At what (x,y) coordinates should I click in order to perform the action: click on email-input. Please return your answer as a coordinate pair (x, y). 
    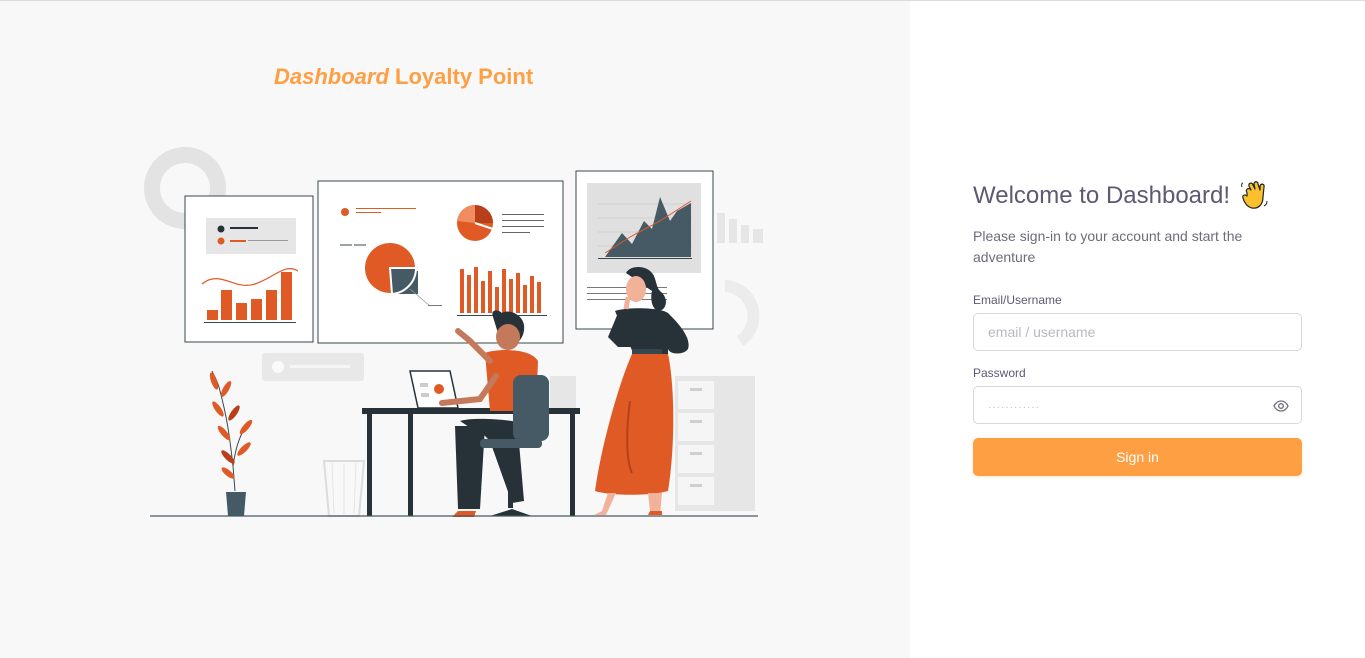
    Looking at the image, I should click on (1137, 332).